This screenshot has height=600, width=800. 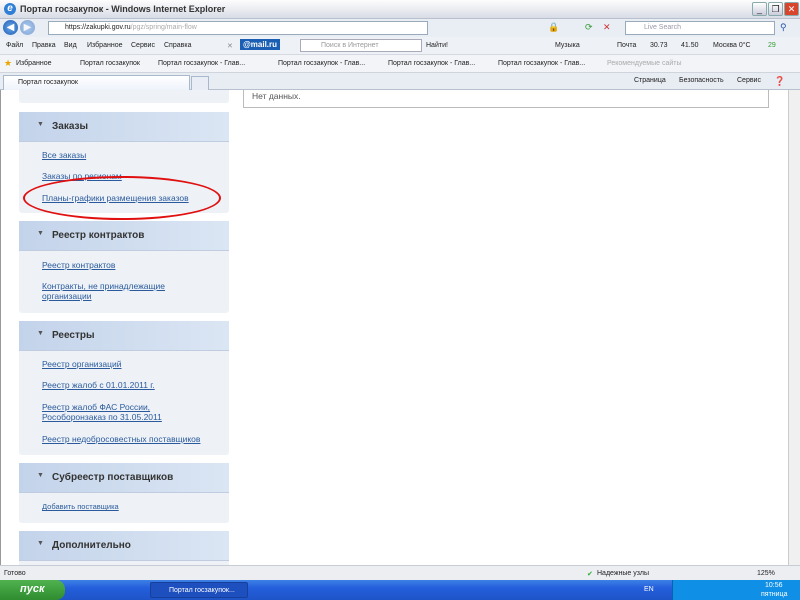 I want to click on link-foreign-contracts: Контракты, не принадлежащие организации, so click(x=117, y=291).